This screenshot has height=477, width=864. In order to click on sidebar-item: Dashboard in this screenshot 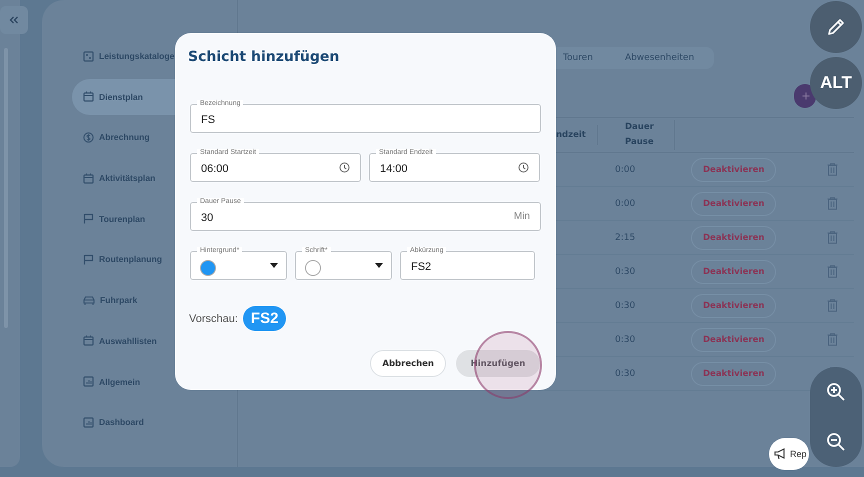, I will do `click(154, 422)`.